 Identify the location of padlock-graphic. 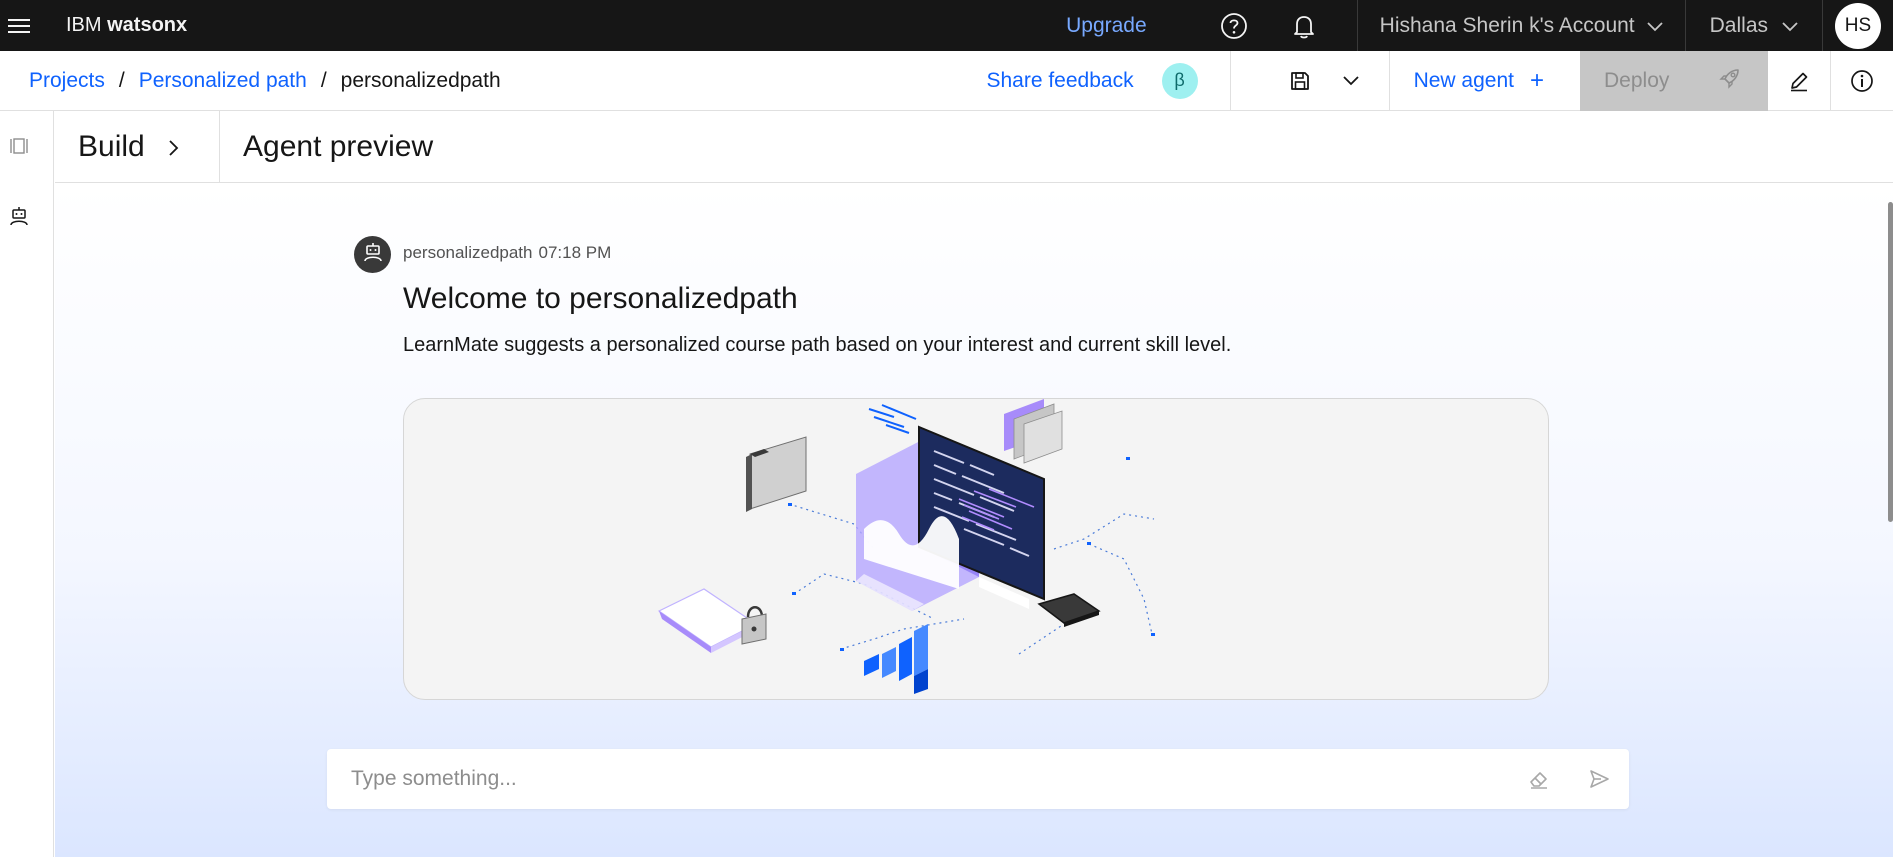
(754, 625).